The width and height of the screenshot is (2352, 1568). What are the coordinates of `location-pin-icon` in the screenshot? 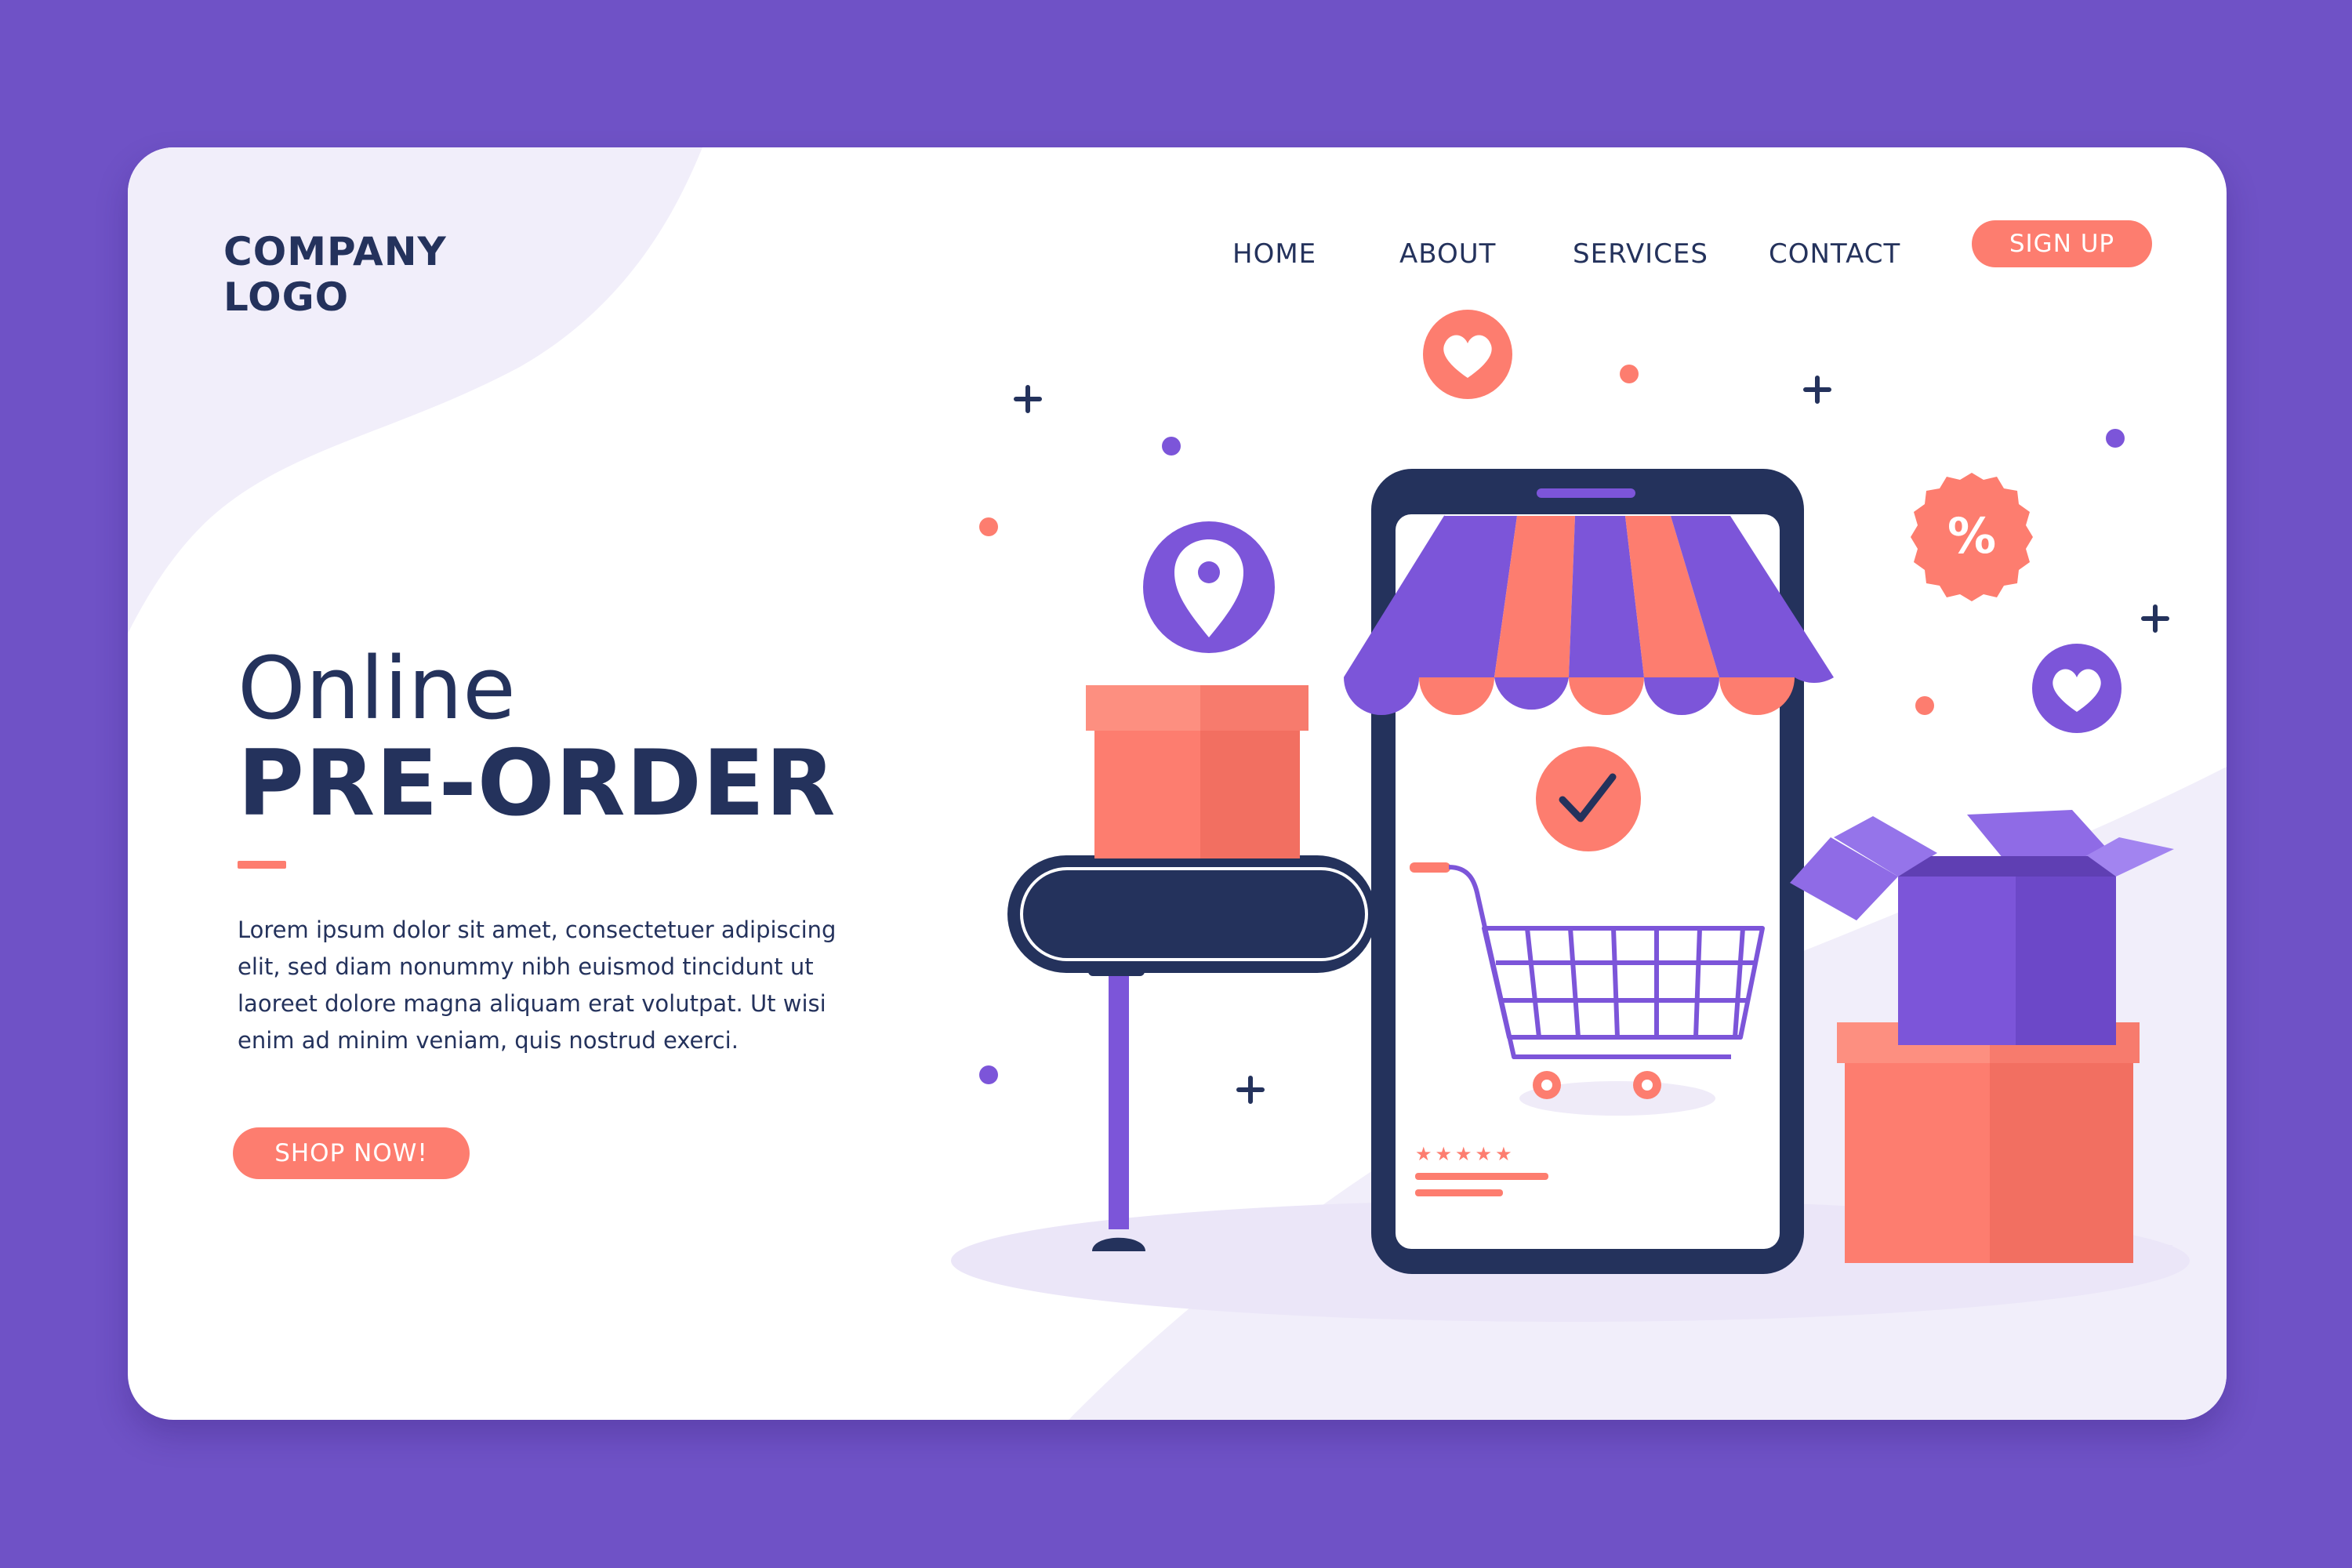 It's located at (1209, 587).